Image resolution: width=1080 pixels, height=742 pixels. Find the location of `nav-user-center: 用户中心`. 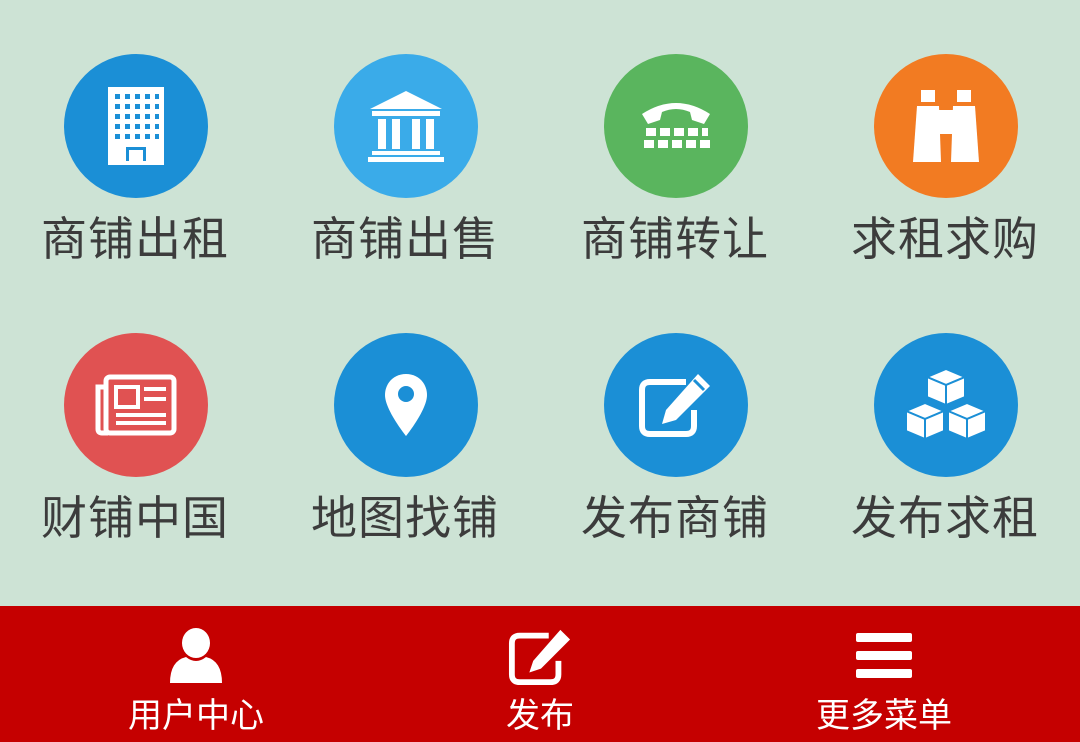

nav-user-center: 用户中心 is located at coordinates (196, 674).